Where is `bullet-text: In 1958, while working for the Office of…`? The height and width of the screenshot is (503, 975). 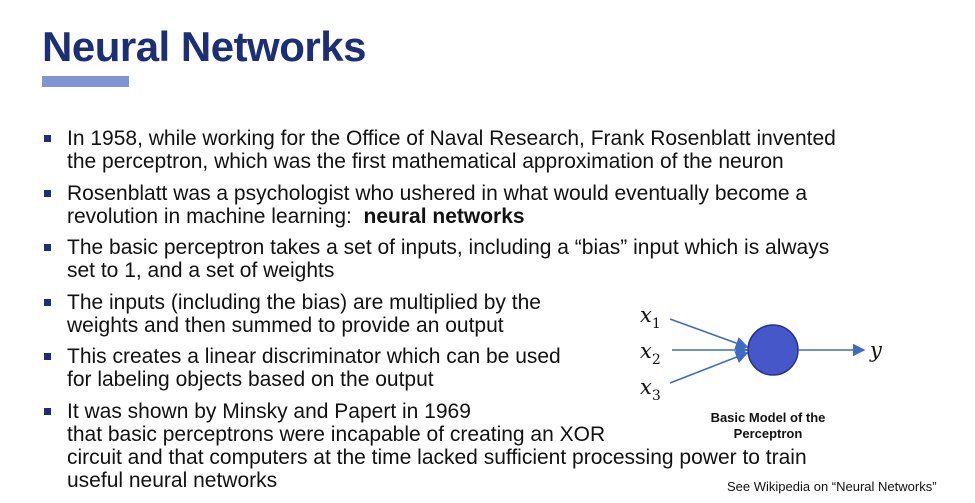 bullet-text: In 1958, while working for the Office of… is located at coordinates (451, 150).